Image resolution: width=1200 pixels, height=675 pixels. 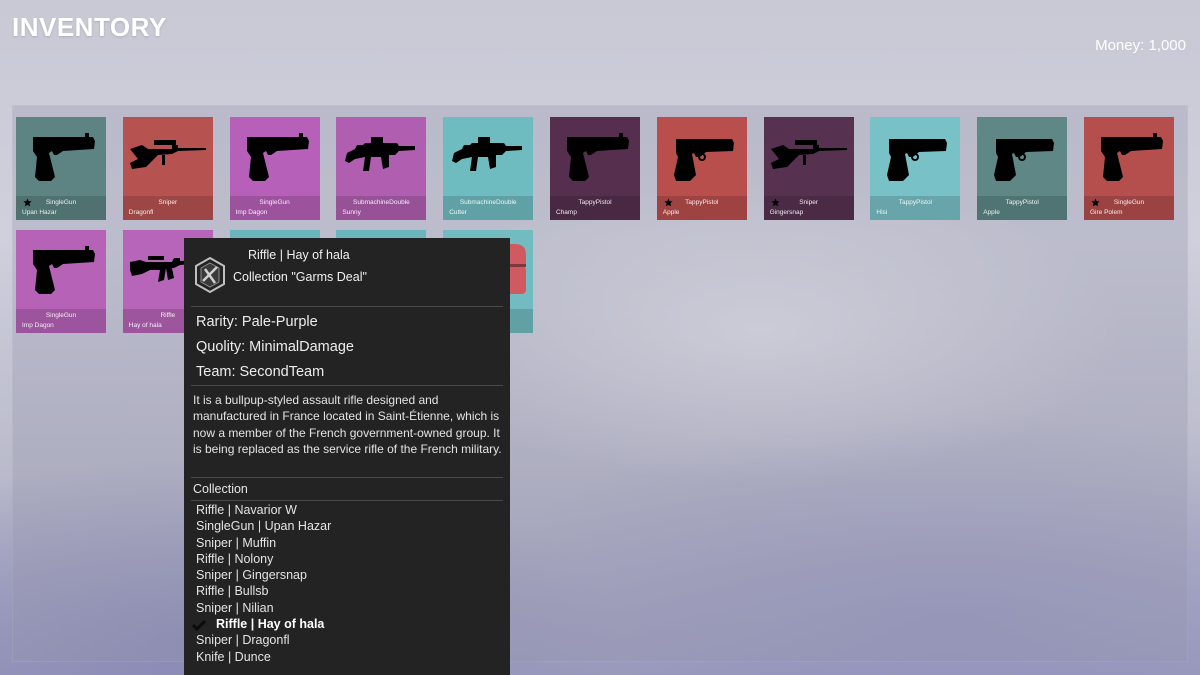 What do you see at coordinates (566, 212) in the screenshot?
I see `item-name: Champ` at bounding box center [566, 212].